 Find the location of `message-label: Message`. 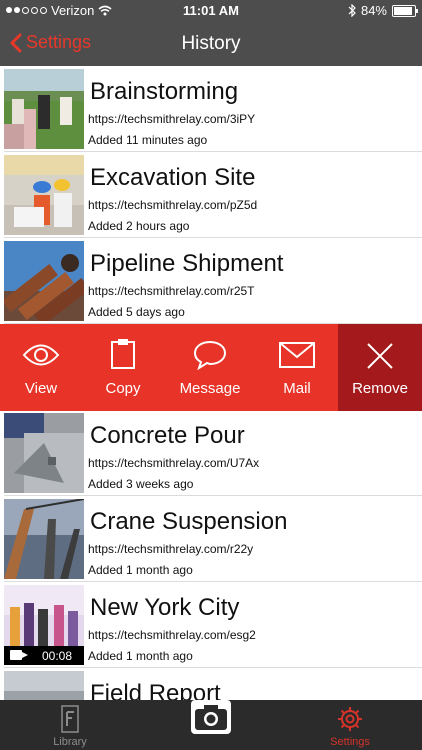

message-label: Message is located at coordinates (210, 388).